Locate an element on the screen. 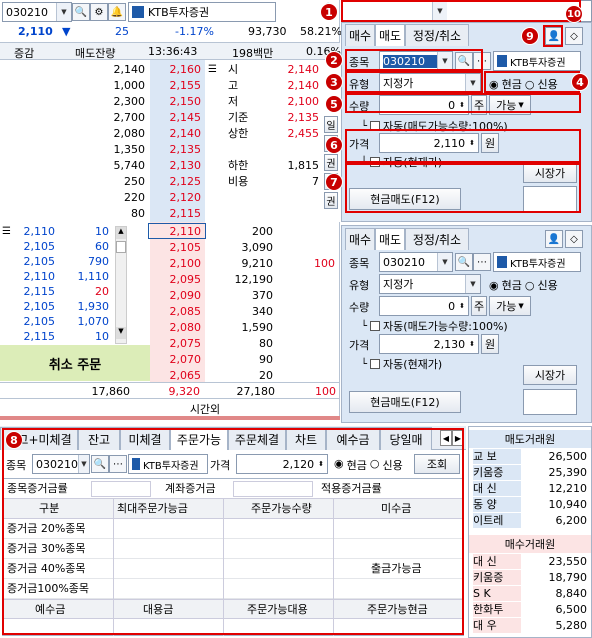 Image resolution: width=592 pixels, height=638 pixels. unit-label: 주 is located at coordinates (479, 306).